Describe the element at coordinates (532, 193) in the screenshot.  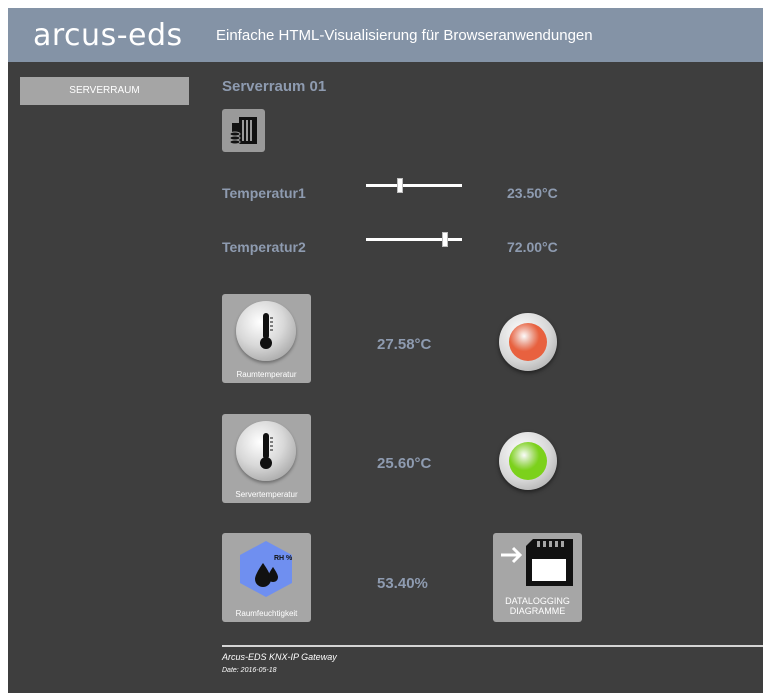
I see `temperatur1-value: 23.50°C` at that location.